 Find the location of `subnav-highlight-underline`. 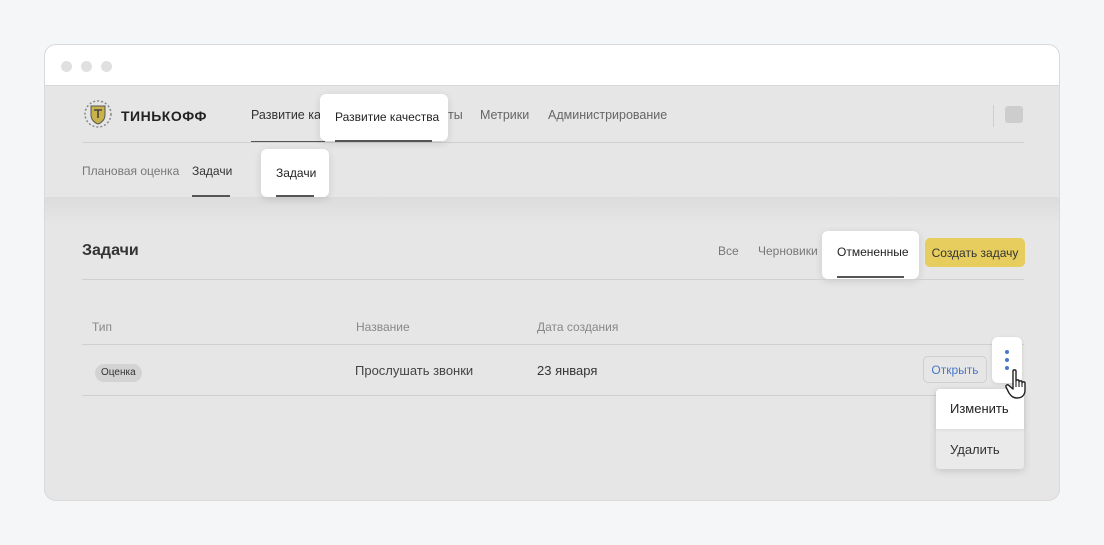

subnav-highlight-underline is located at coordinates (295, 196).